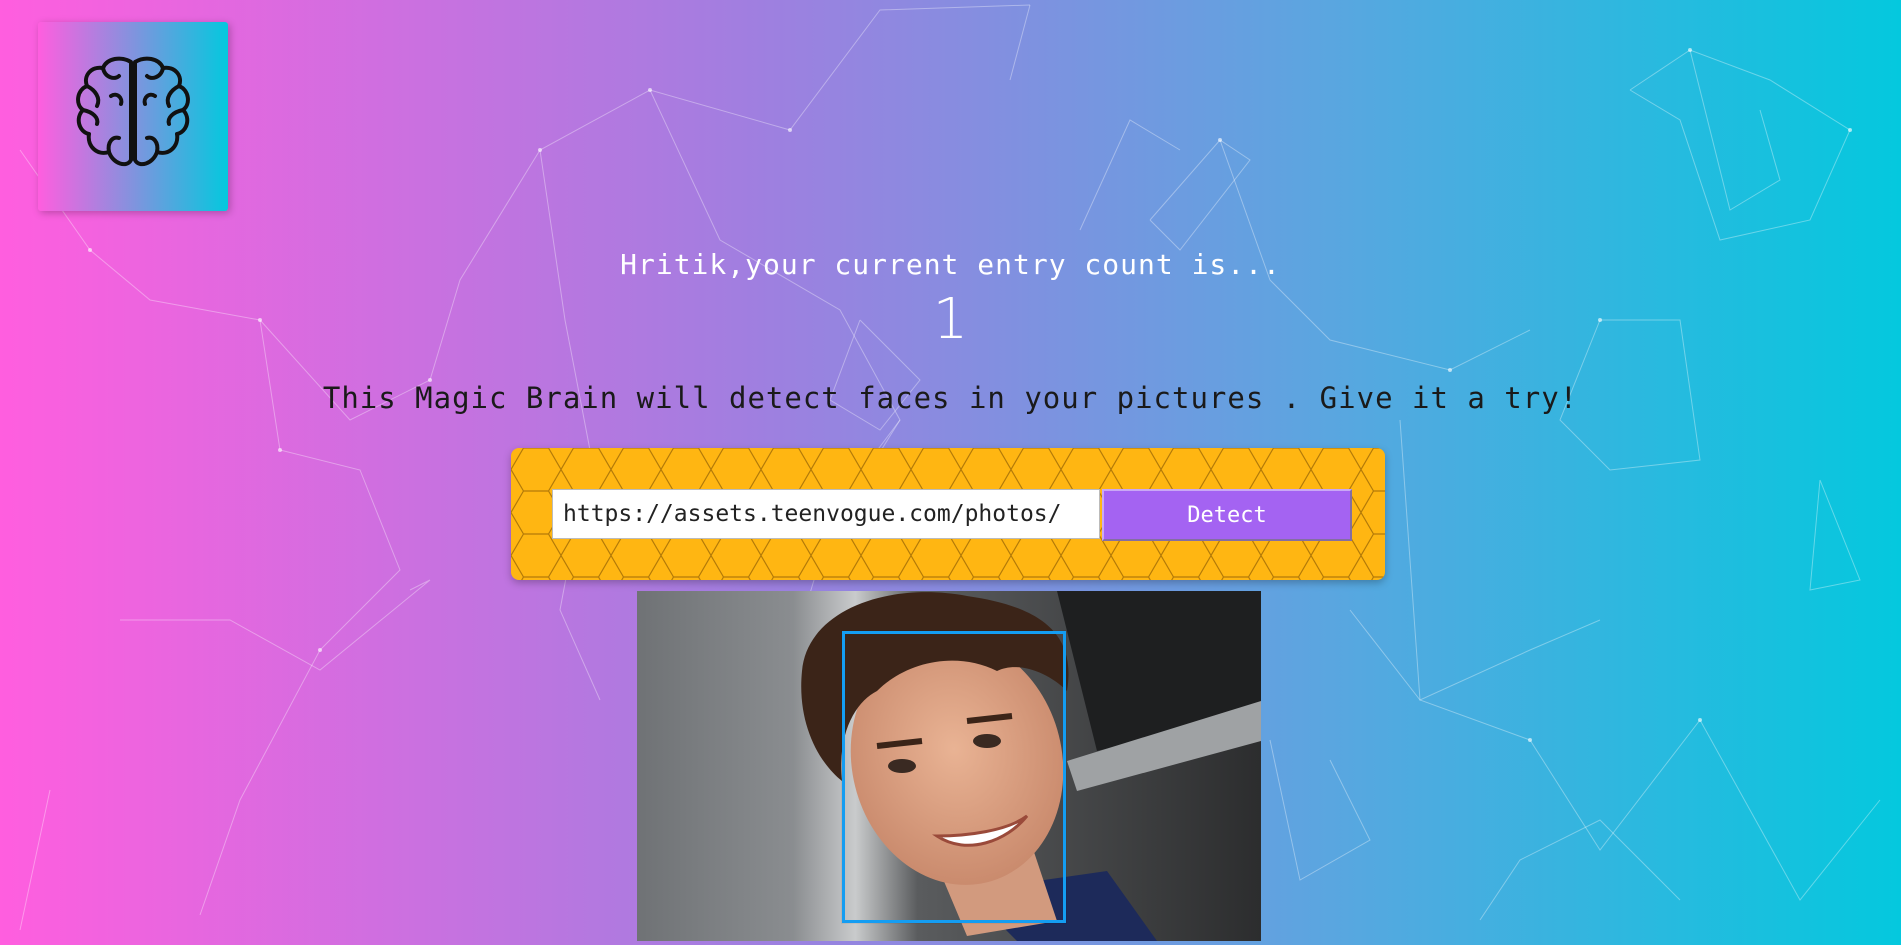 This screenshot has width=1901, height=945. I want to click on image-link-form: Detect, so click(948, 514).